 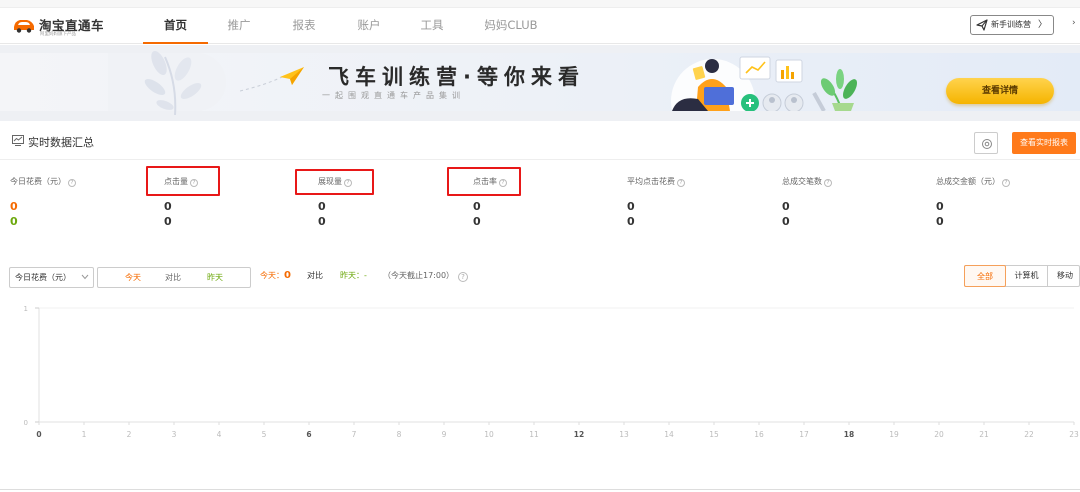 I want to click on x-tick-label: 19, so click(x=894, y=434).